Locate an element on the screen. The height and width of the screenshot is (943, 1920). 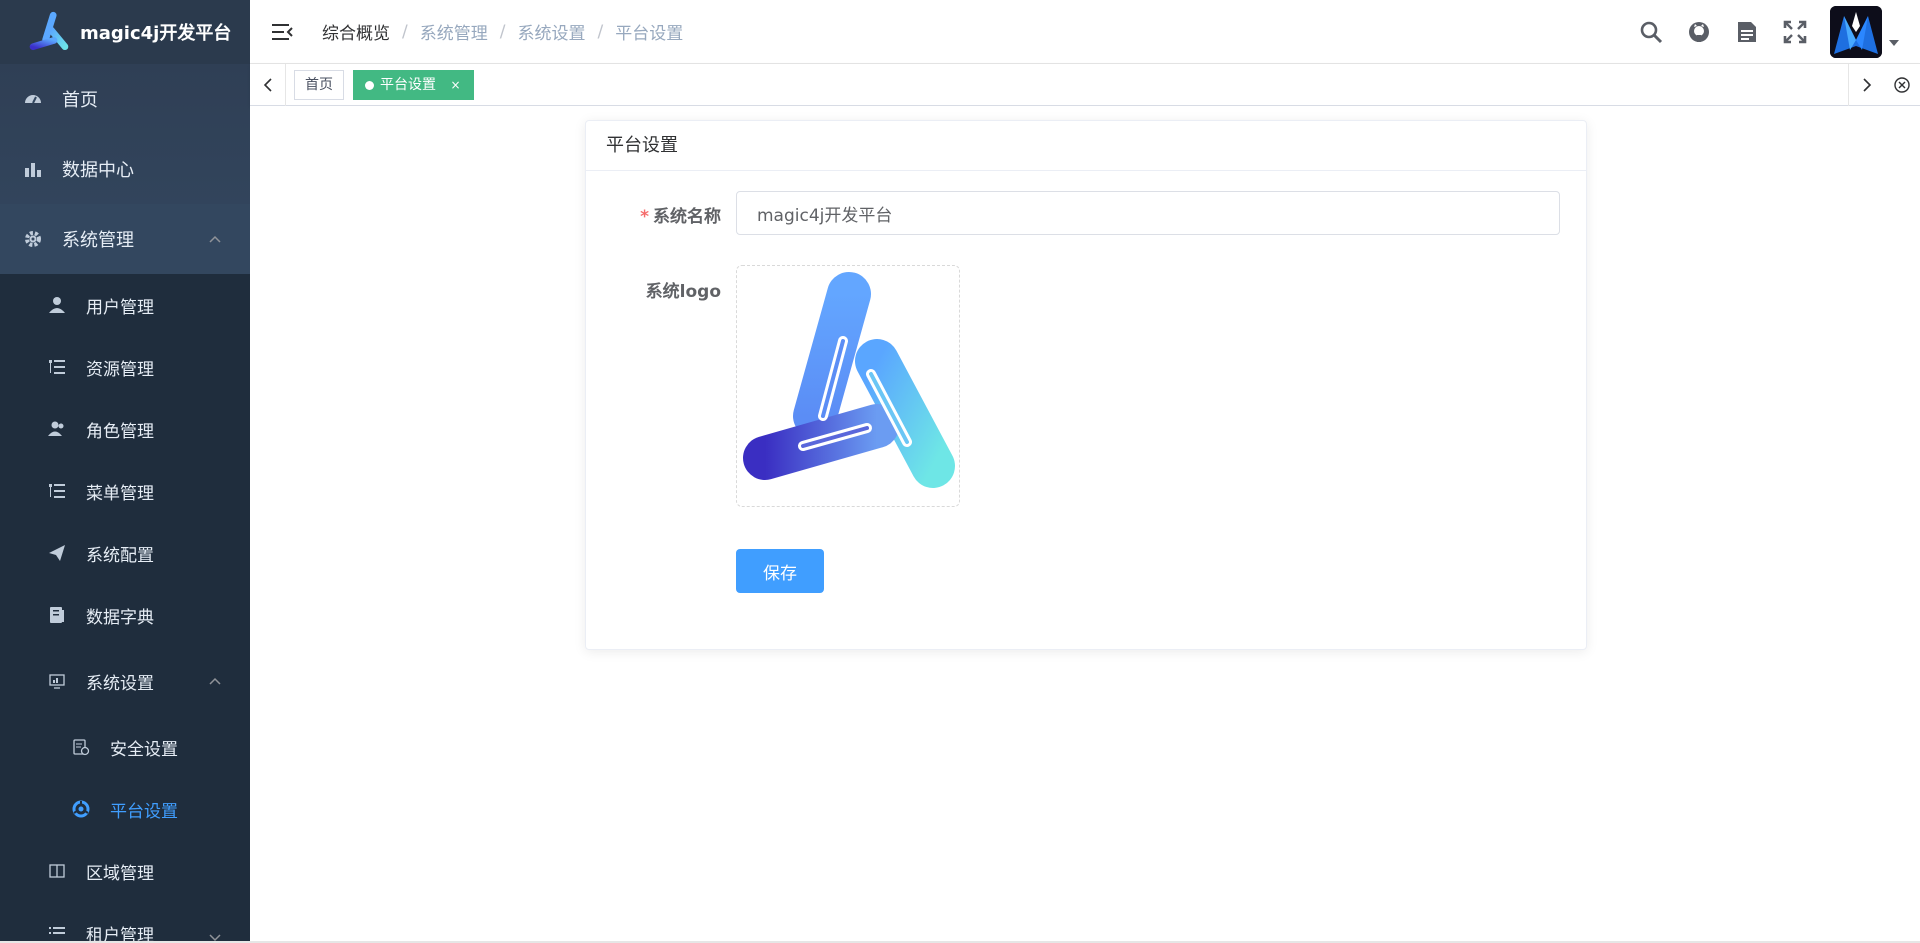
app-title: magic4j开发平台 is located at coordinates (156, 33).